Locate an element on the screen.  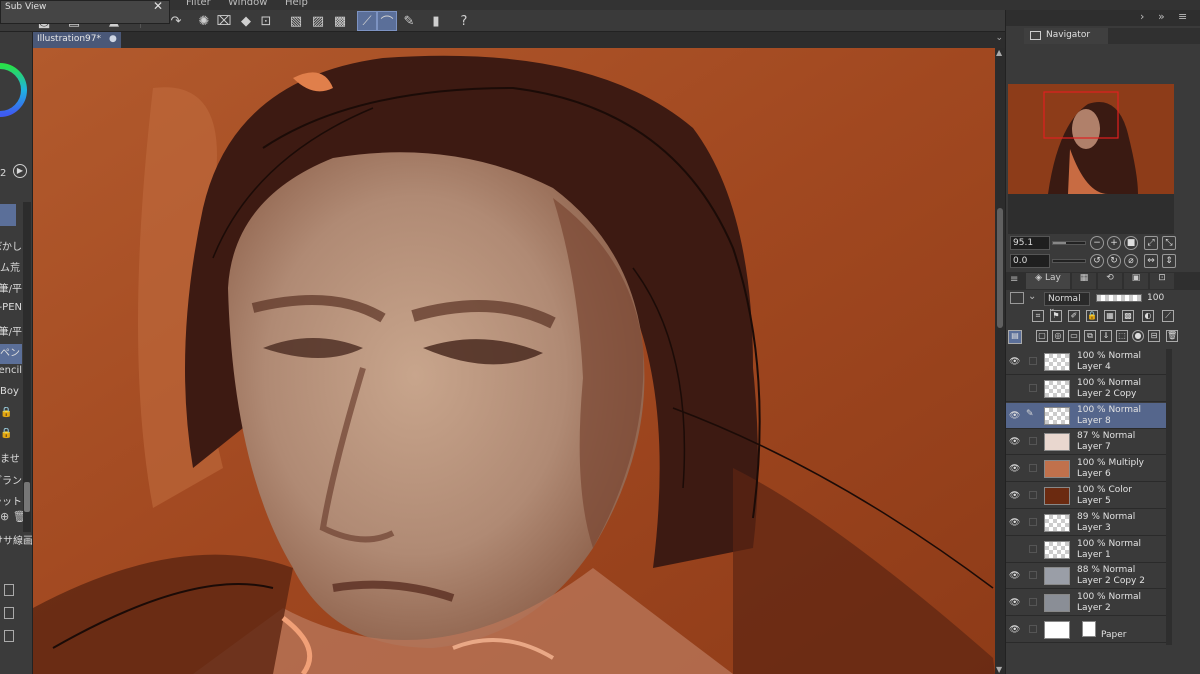
rotate-left-icon: ↺ is located at coordinates (1097, 261).